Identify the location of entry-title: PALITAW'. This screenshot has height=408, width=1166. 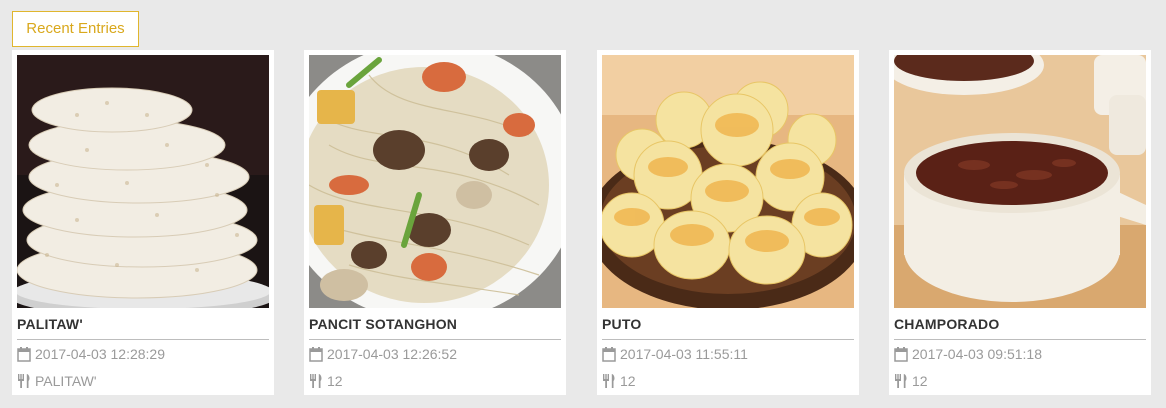
(143, 324).